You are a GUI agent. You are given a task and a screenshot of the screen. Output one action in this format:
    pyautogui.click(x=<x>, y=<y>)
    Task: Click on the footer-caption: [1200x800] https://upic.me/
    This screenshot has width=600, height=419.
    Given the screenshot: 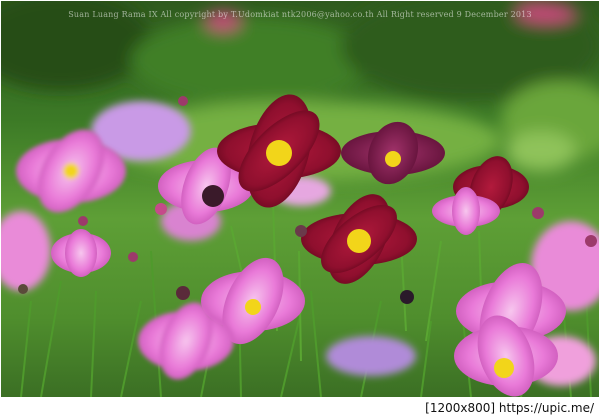 What is the action you would take?
    pyautogui.click(x=509, y=408)
    